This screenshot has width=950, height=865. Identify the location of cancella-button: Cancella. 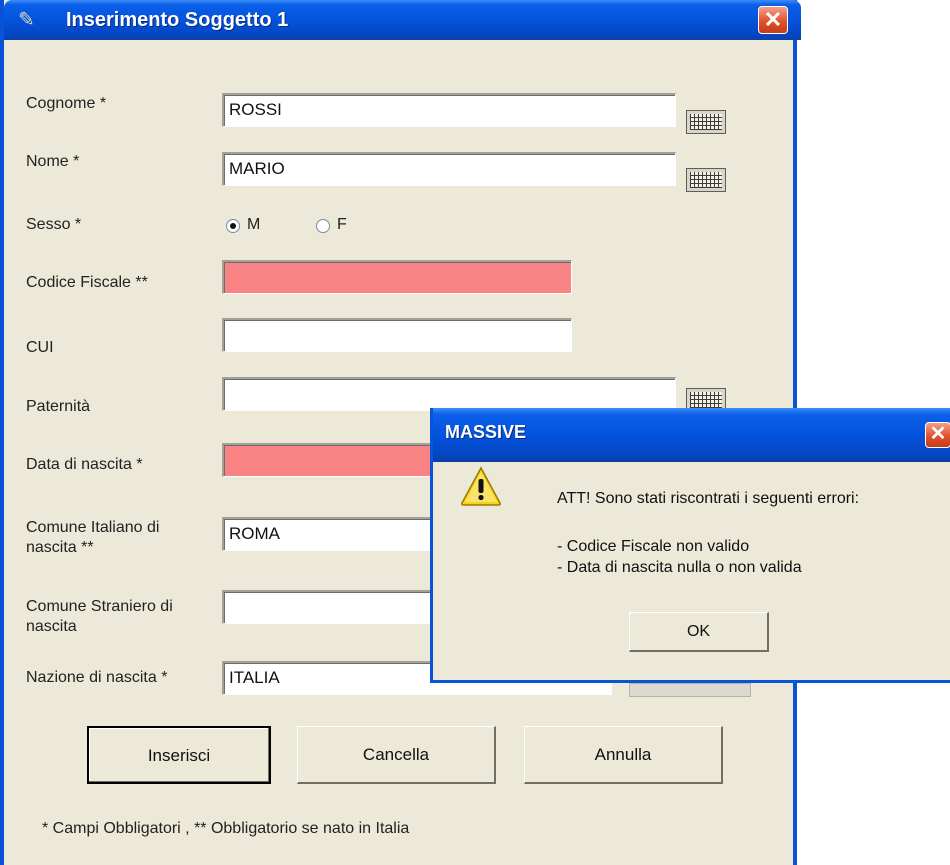
(396, 755).